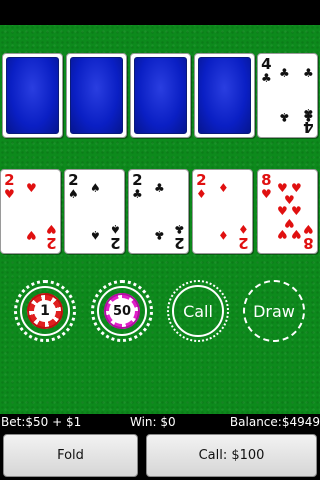  I want to click on card-corner-top: 4 ♣, so click(266, 70).